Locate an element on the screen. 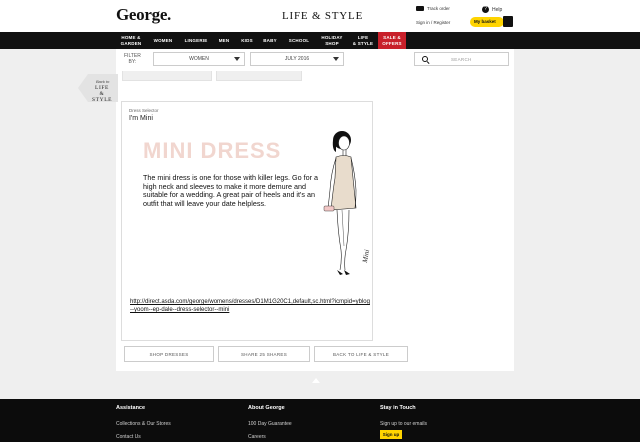 Image resolution: width=640 pixels, height=442 pixels. nav-label: SALE & is located at coordinates (392, 37).